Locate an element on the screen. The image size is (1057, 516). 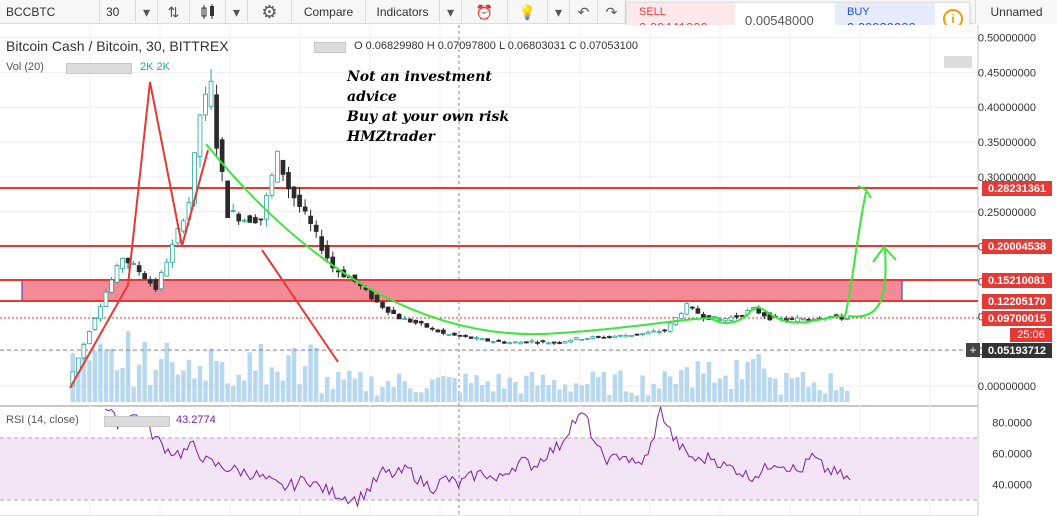
chart-style-button is located at coordinates (208, 12).